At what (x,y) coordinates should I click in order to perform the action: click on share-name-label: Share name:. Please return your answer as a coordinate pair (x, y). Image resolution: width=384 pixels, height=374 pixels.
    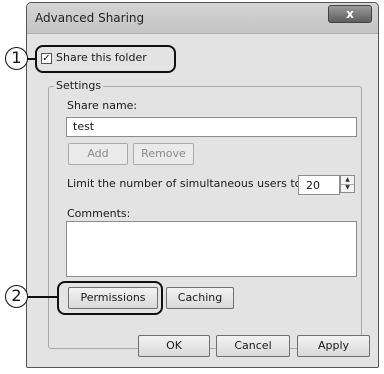
    Looking at the image, I should click on (102, 105).